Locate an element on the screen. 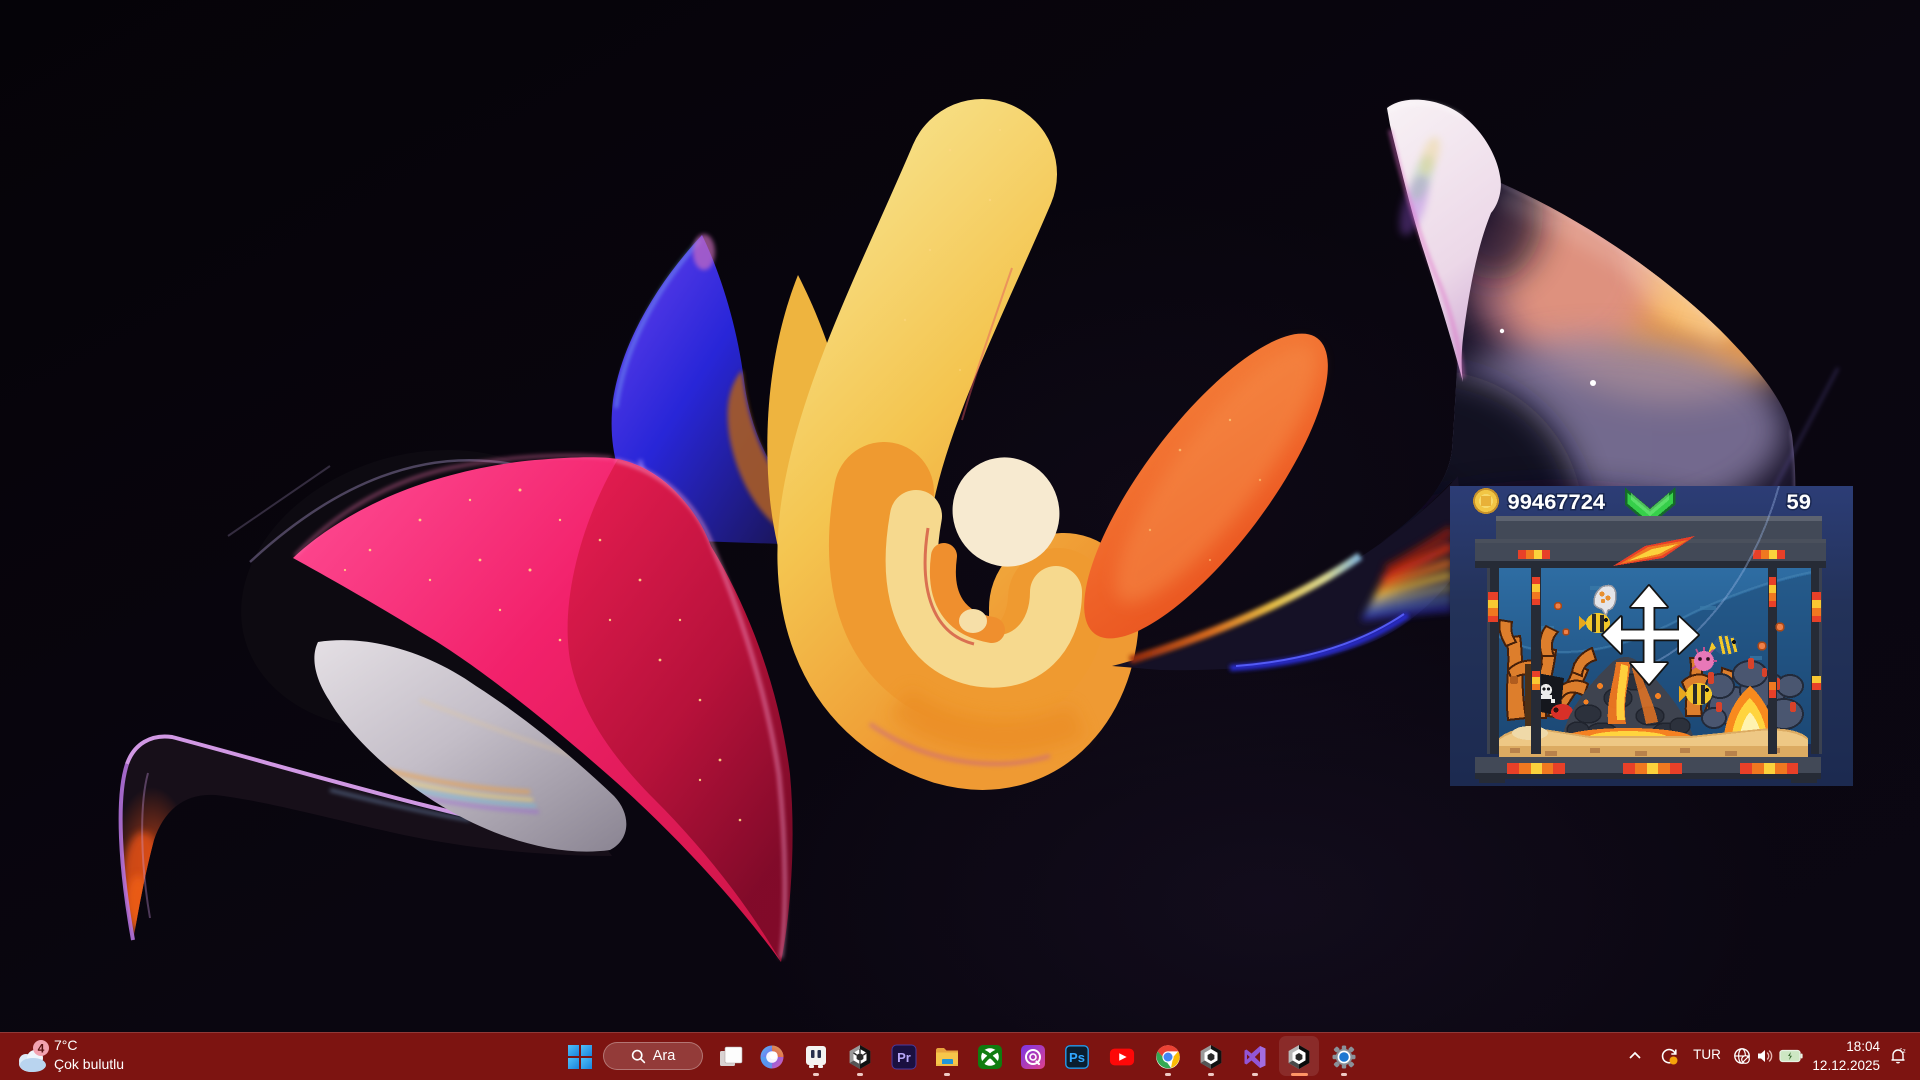 The width and height of the screenshot is (1920, 1080). svg-text: 99467724 is located at coordinates (1556, 503).